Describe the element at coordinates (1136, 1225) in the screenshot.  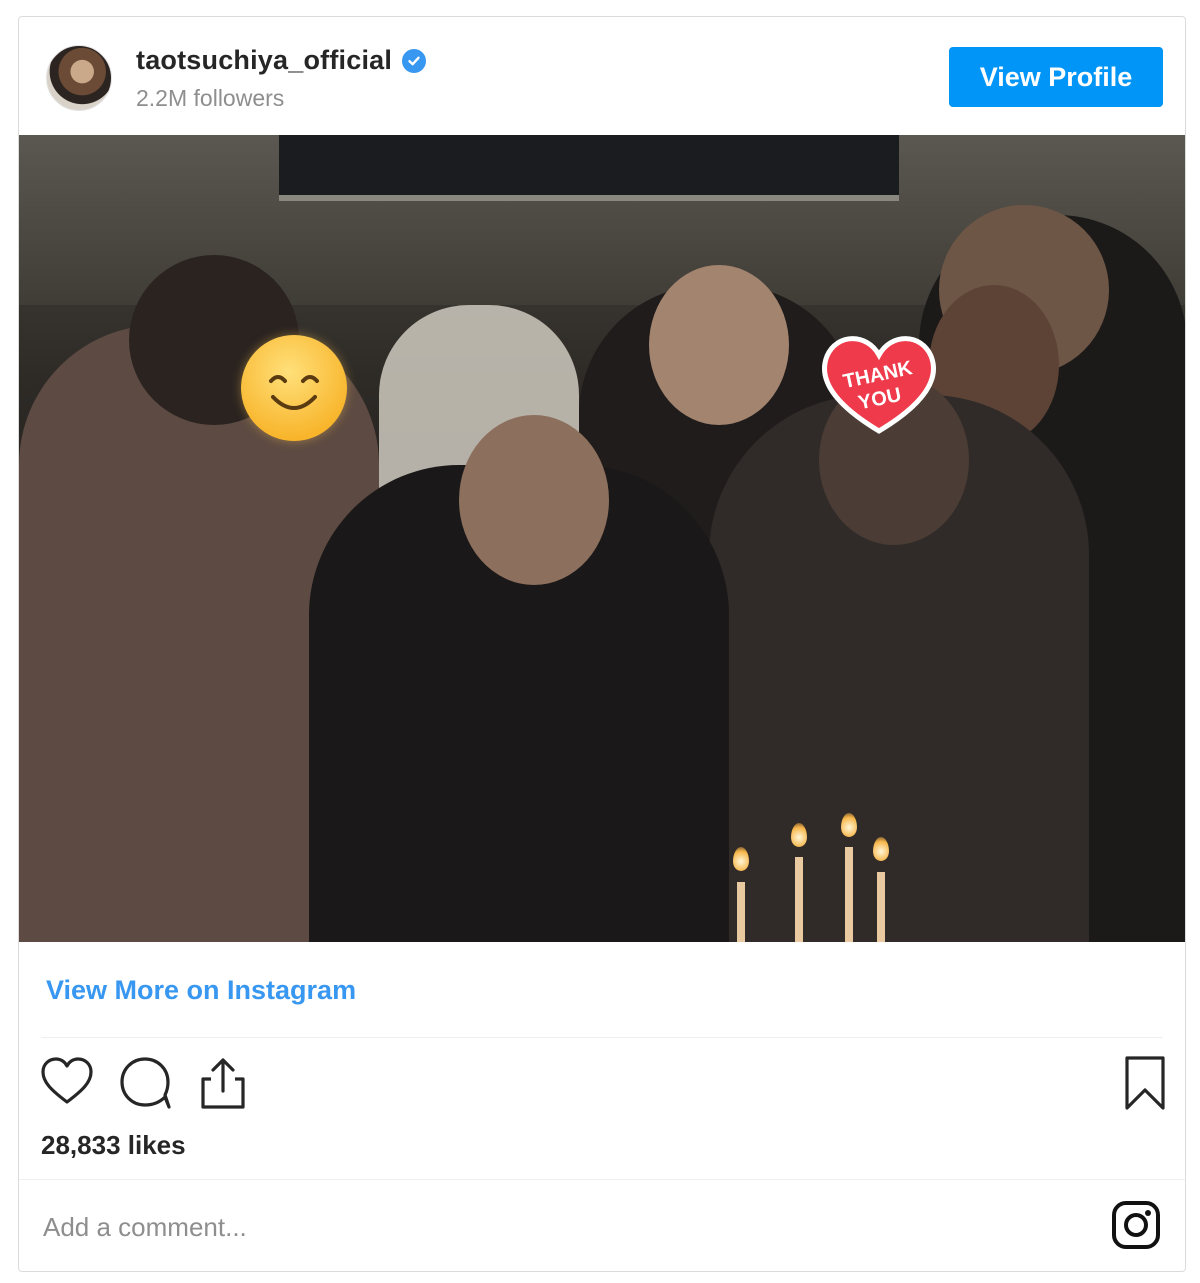
I see `instagram-icon` at that location.